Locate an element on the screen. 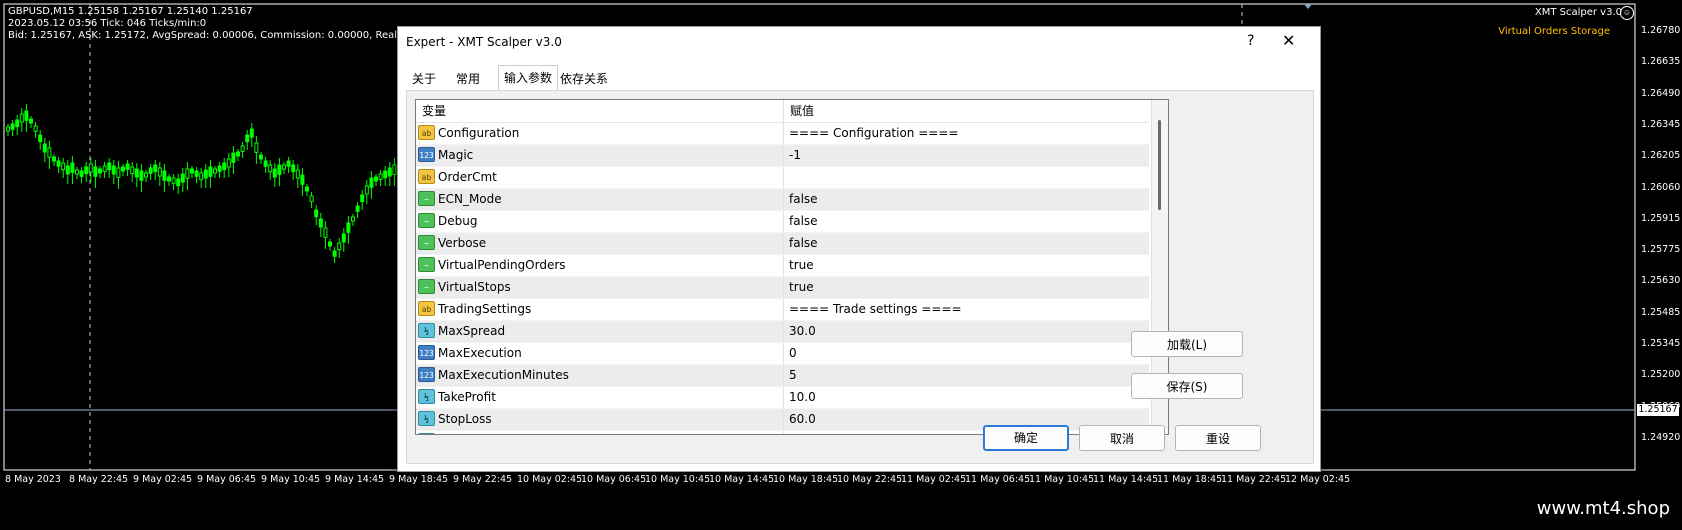 This screenshot has height=530, width=1682. tab-inputs: 输入参数 is located at coordinates (528, 77).